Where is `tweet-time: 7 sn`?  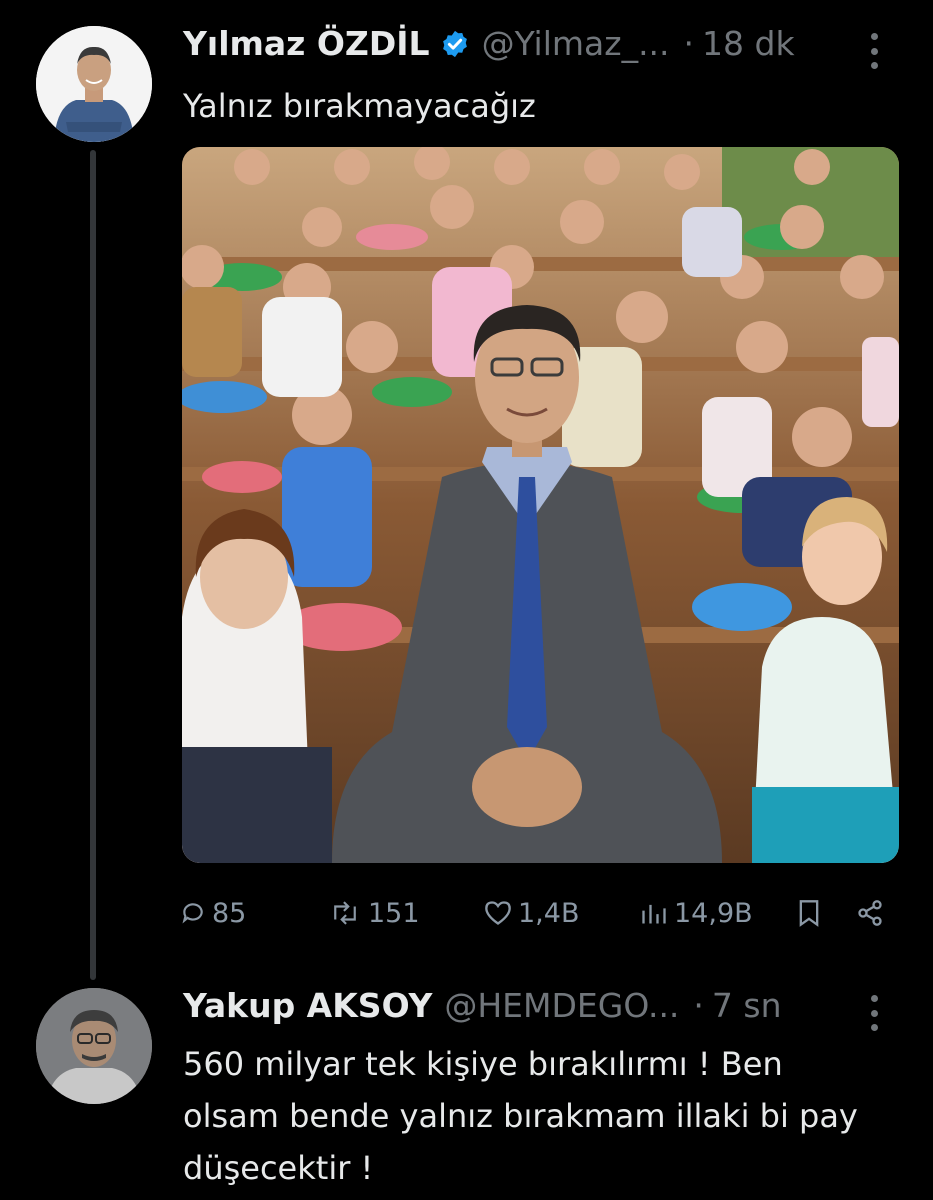
tweet-time: 7 sn is located at coordinates (747, 1005).